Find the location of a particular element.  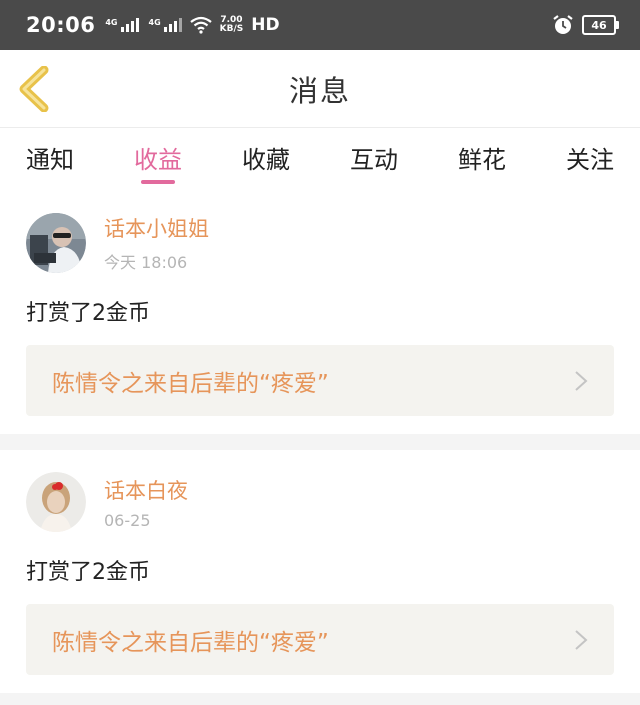

wifi-icon is located at coordinates (200, 25).